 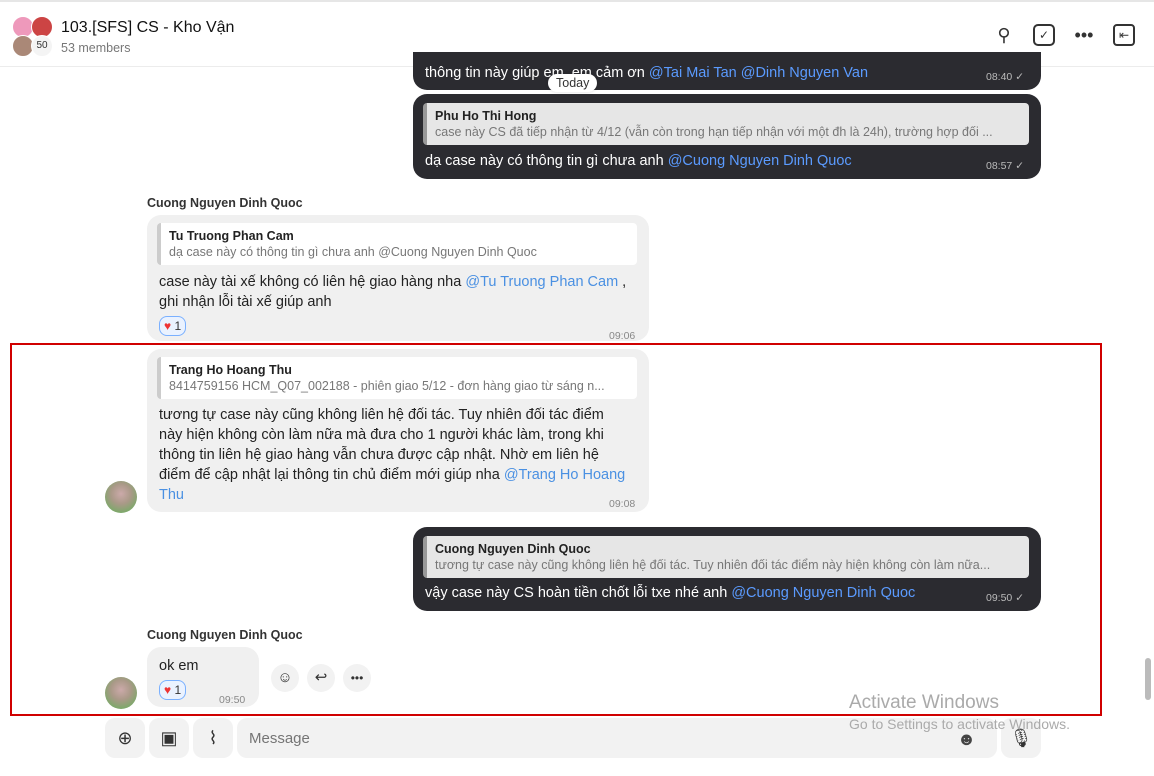 What do you see at coordinates (203, 677) in the screenshot?
I see `message-received: ok em ♥ 1 09:50` at bounding box center [203, 677].